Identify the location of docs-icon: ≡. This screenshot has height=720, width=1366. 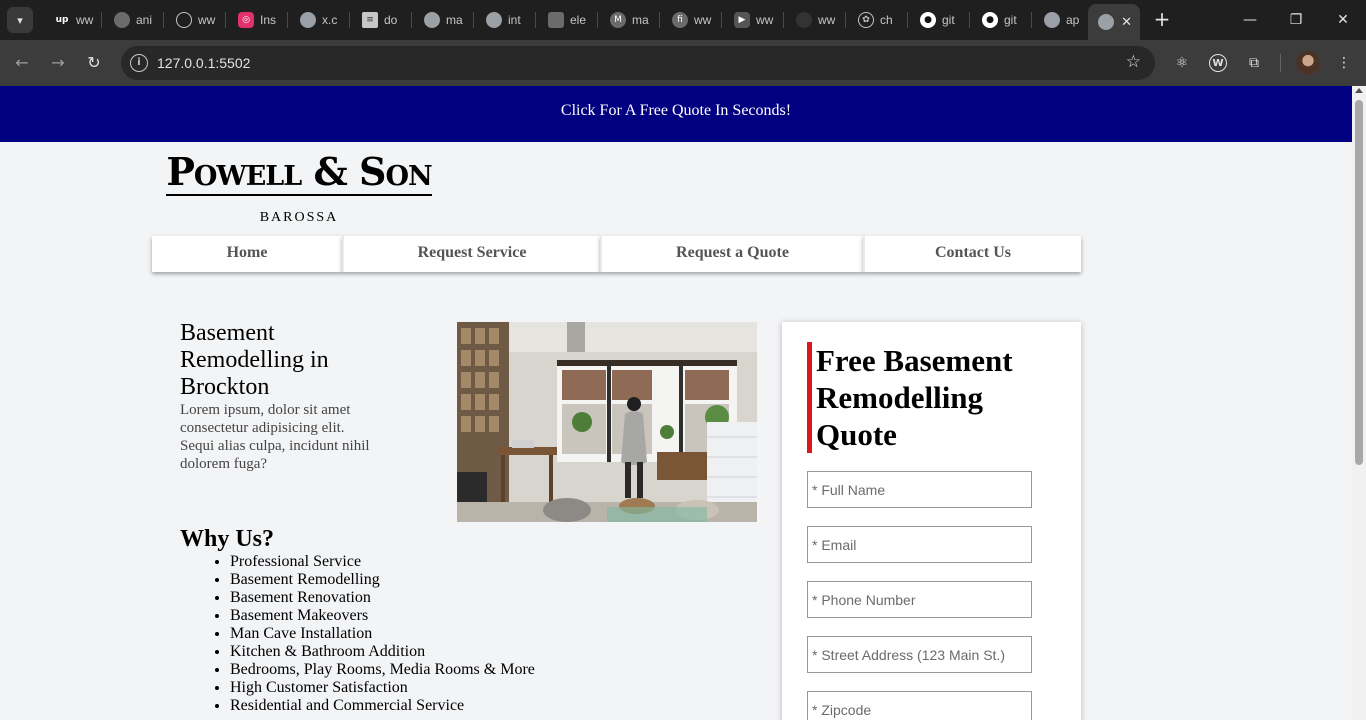
(370, 20).